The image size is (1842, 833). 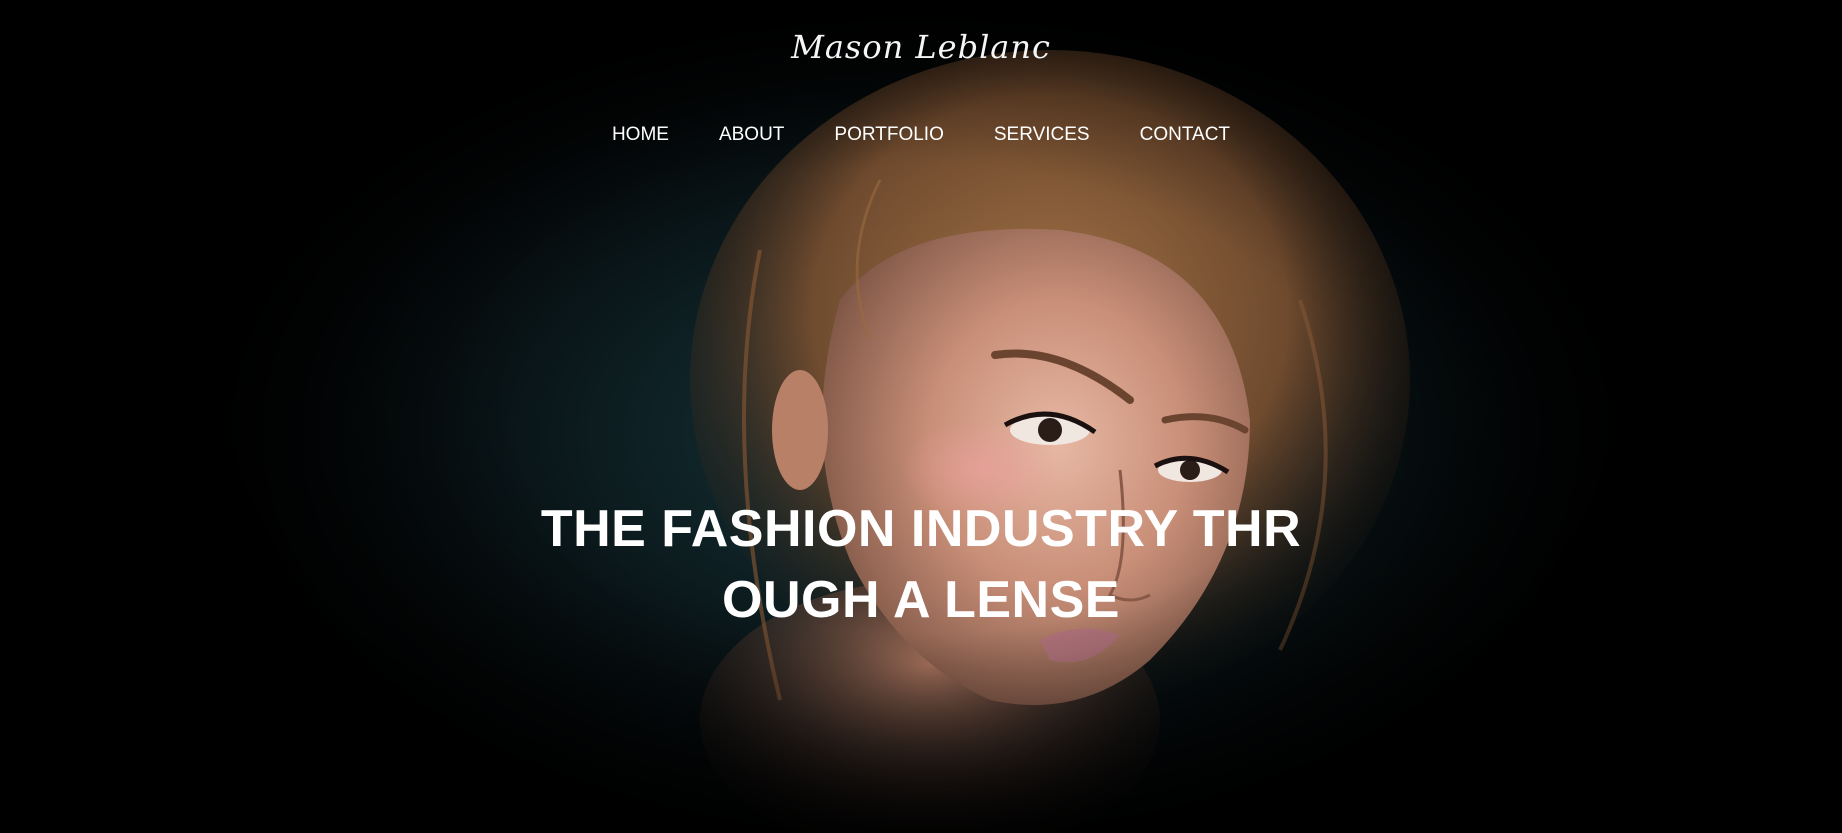 What do you see at coordinates (888, 135) in the screenshot?
I see `nav-item-portfolio: PORTFOLIO` at bounding box center [888, 135].